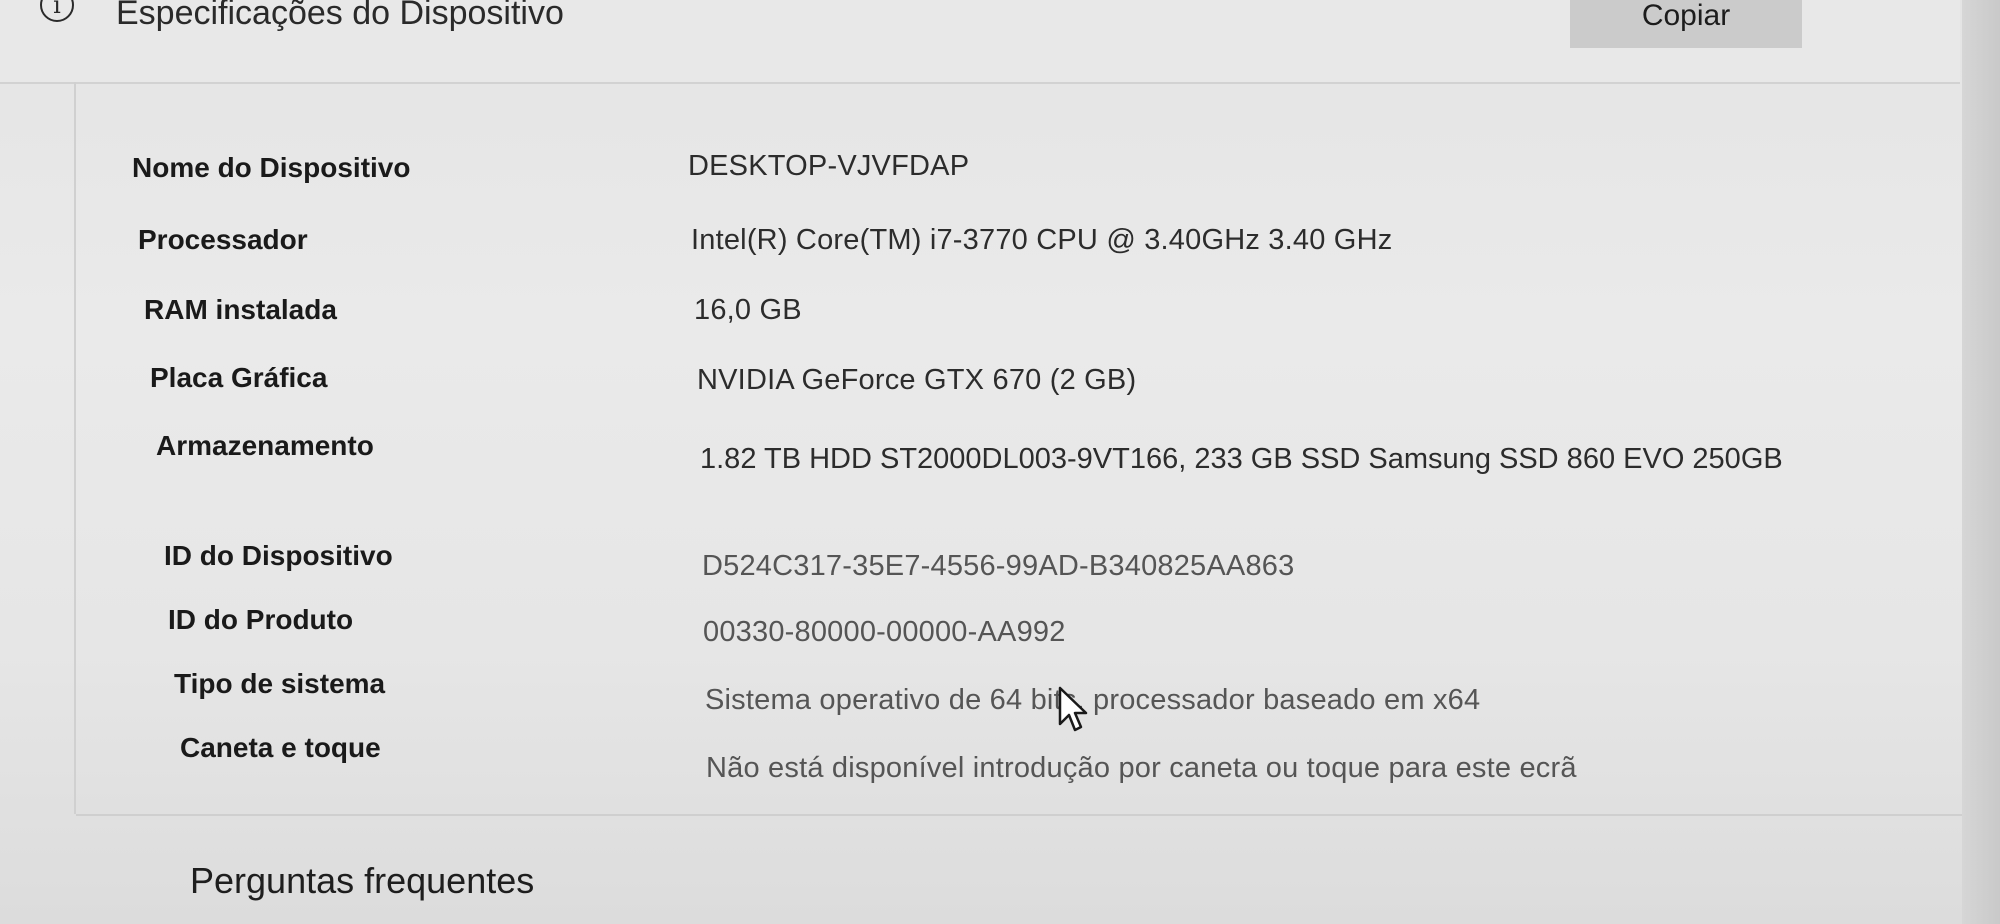 This screenshot has height=924, width=2000. I want to click on window-edge, so click(1981, 462).